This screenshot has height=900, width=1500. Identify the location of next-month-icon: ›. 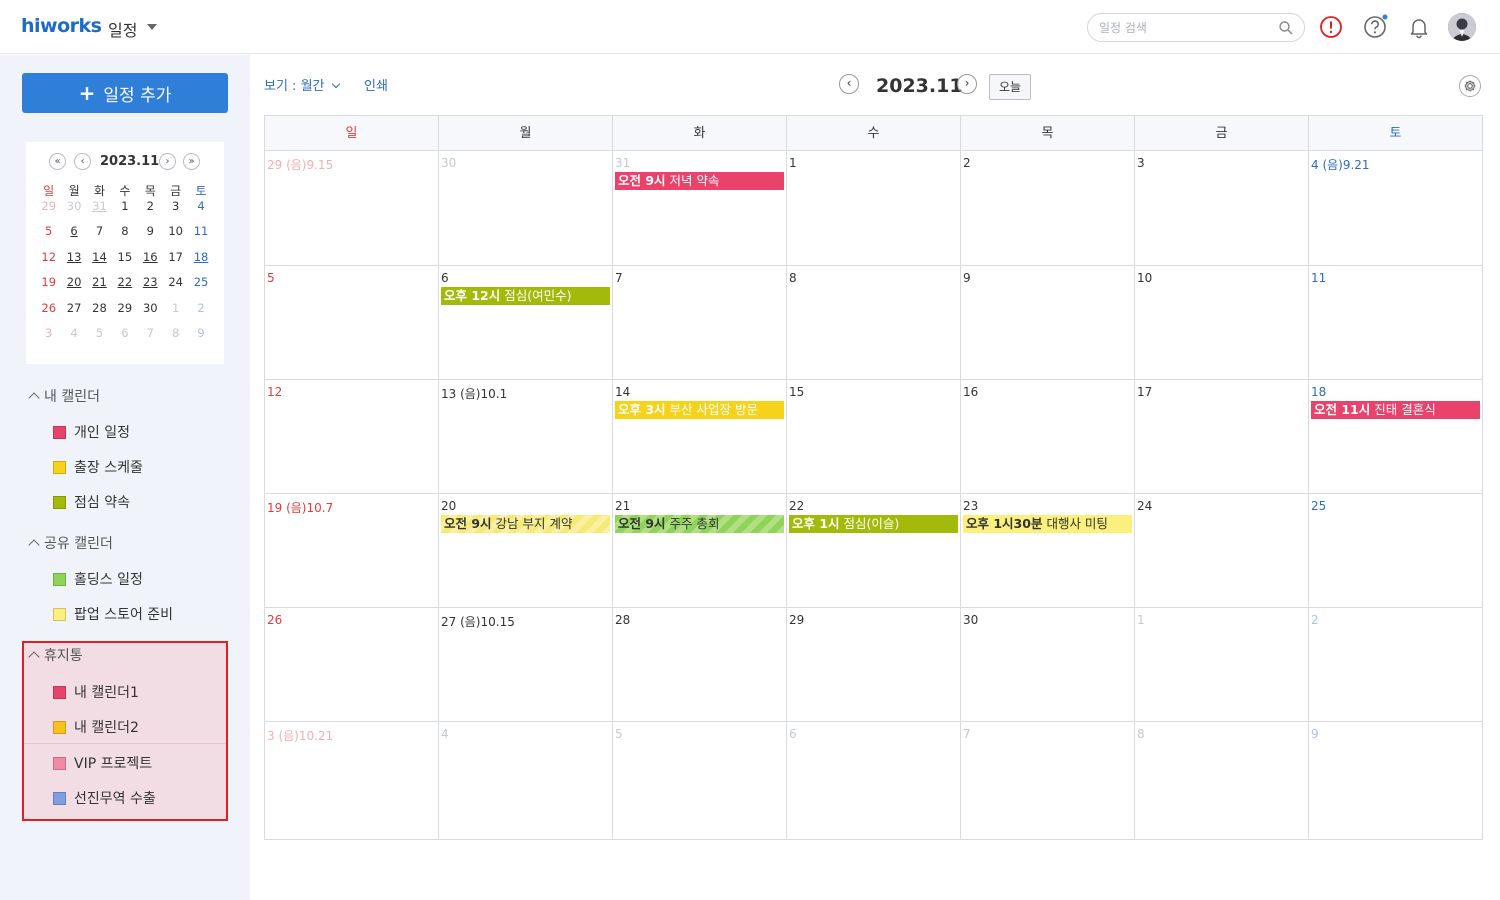
(167, 161).